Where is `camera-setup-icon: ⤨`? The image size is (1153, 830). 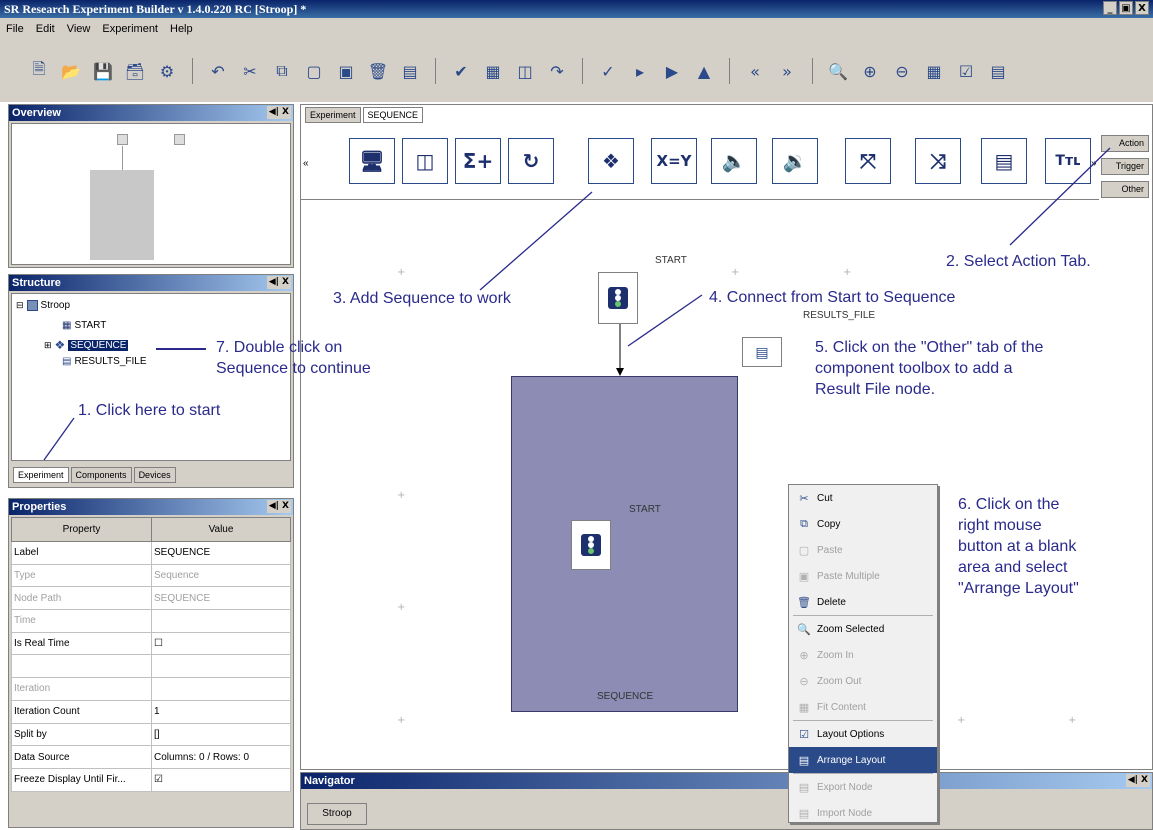
camera-setup-icon: ⤨ is located at coordinates (938, 161).